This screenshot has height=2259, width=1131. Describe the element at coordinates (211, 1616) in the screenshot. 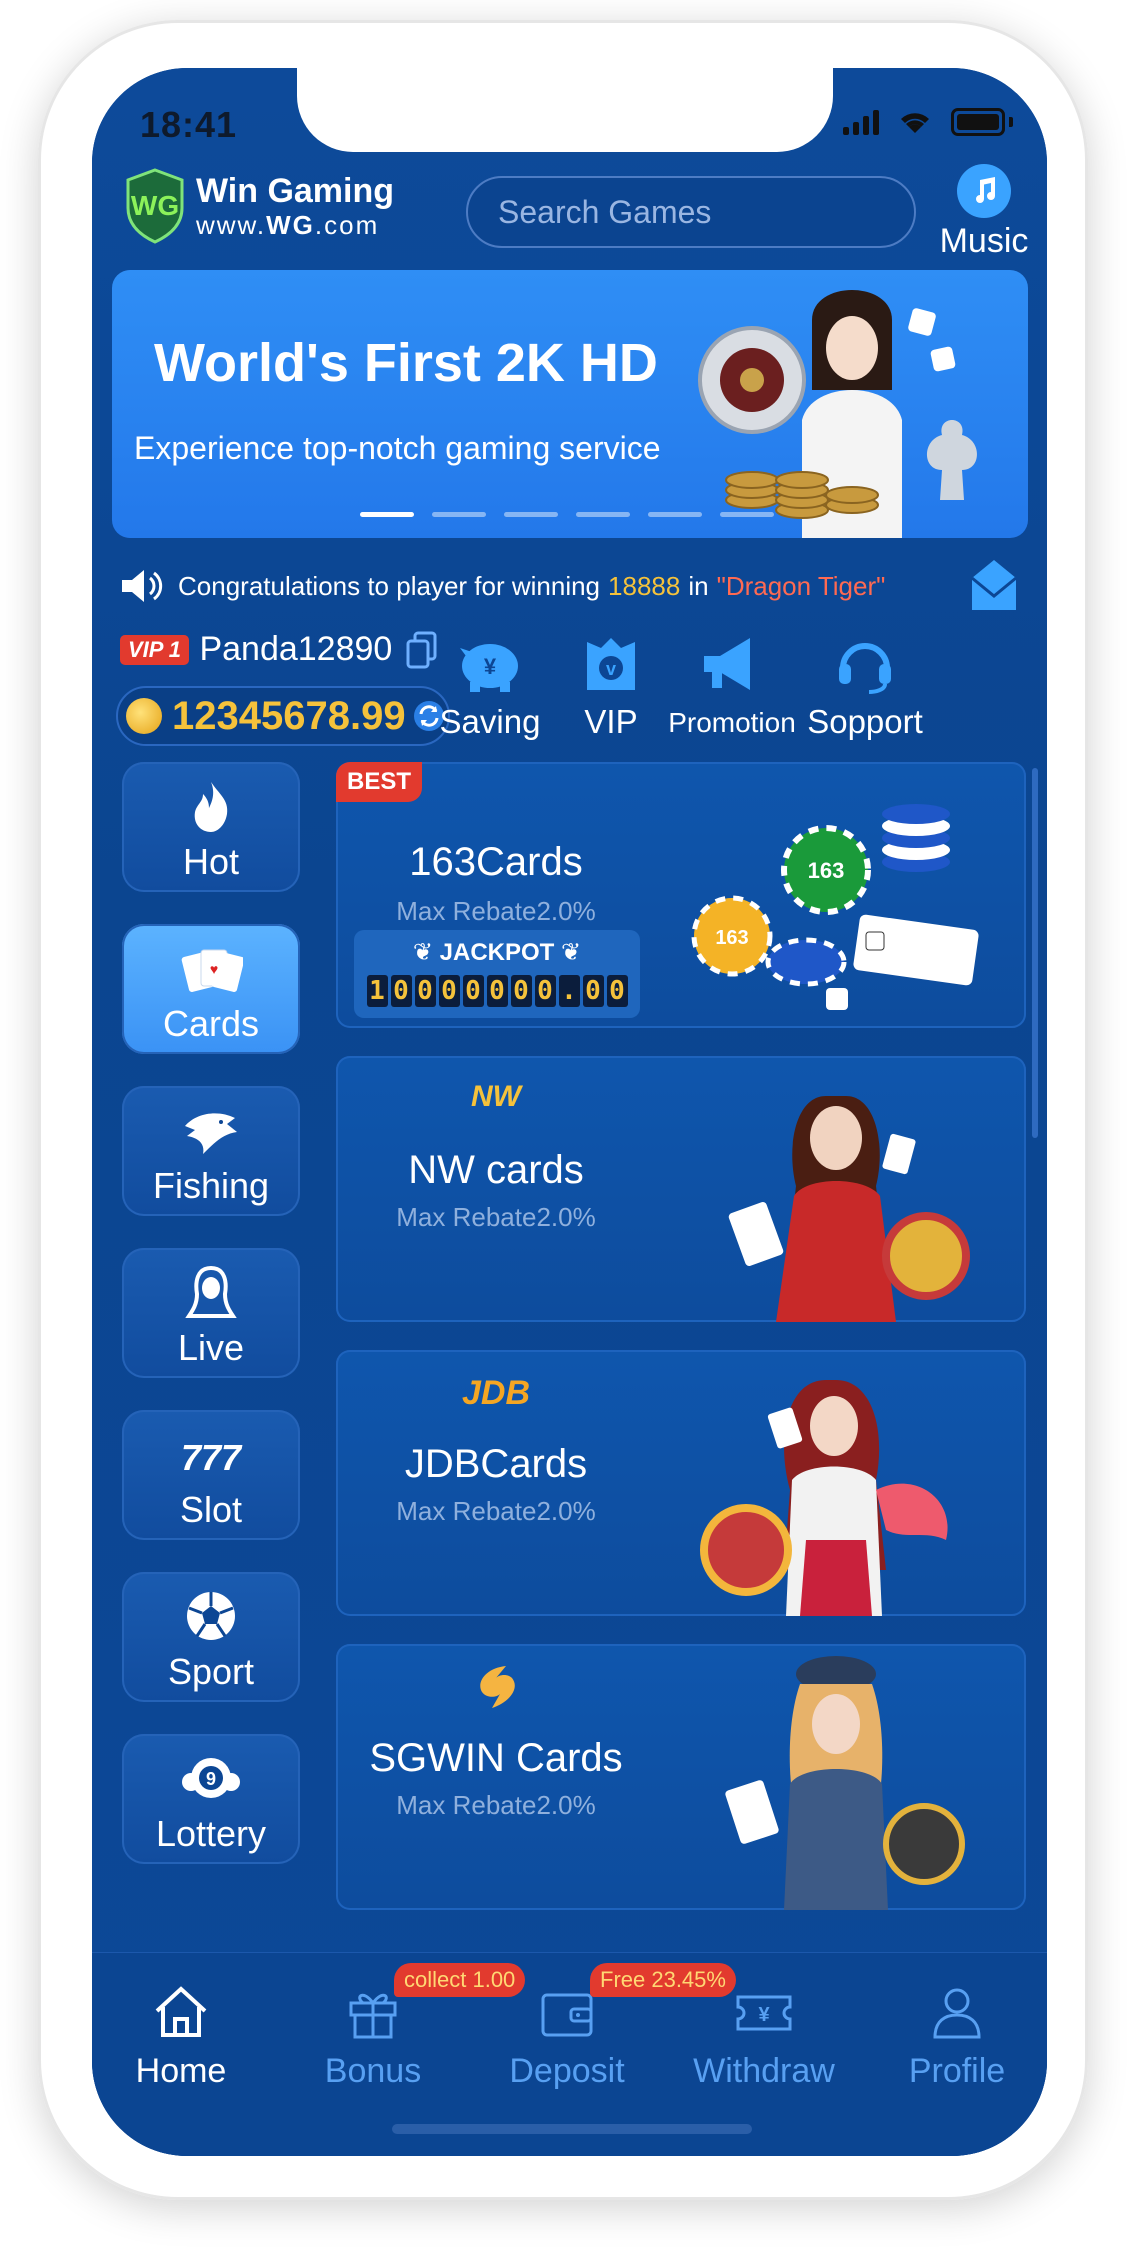

I see `soccer-ball-icon` at that location.